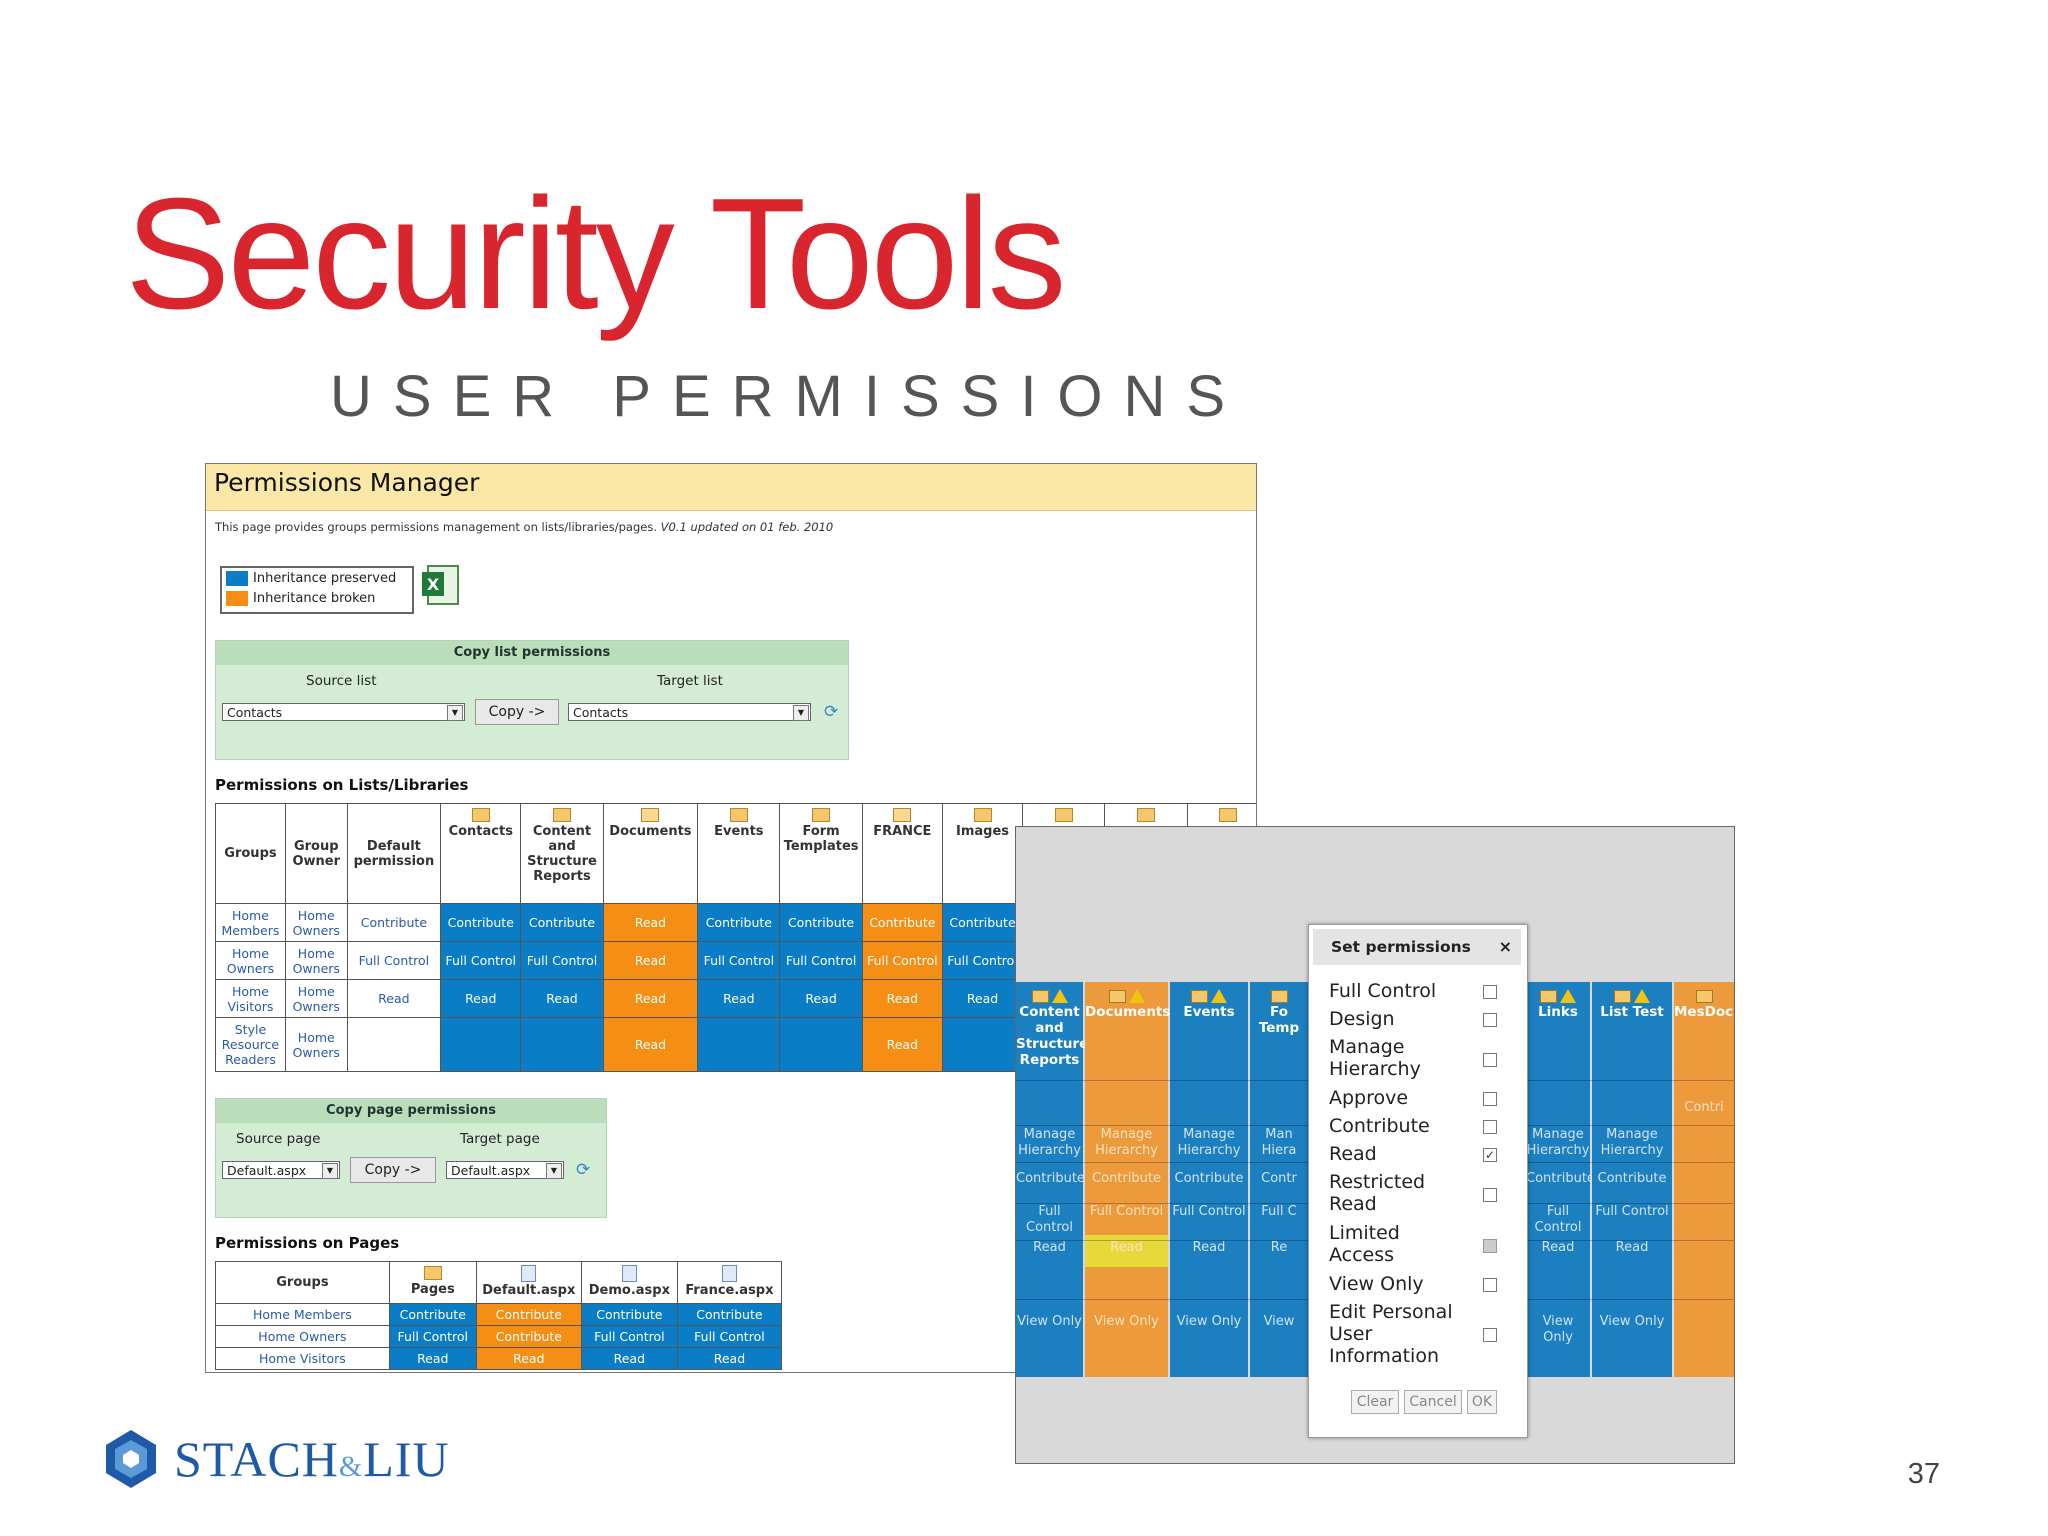  I want to click on col-pages: Pages, so click(432, 1282).